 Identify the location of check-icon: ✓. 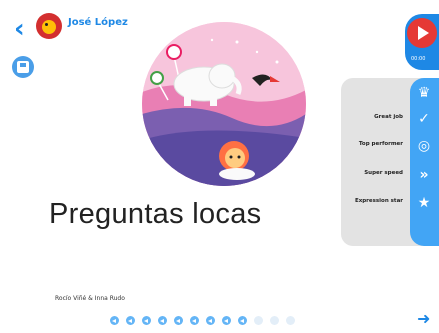
(424, 119).